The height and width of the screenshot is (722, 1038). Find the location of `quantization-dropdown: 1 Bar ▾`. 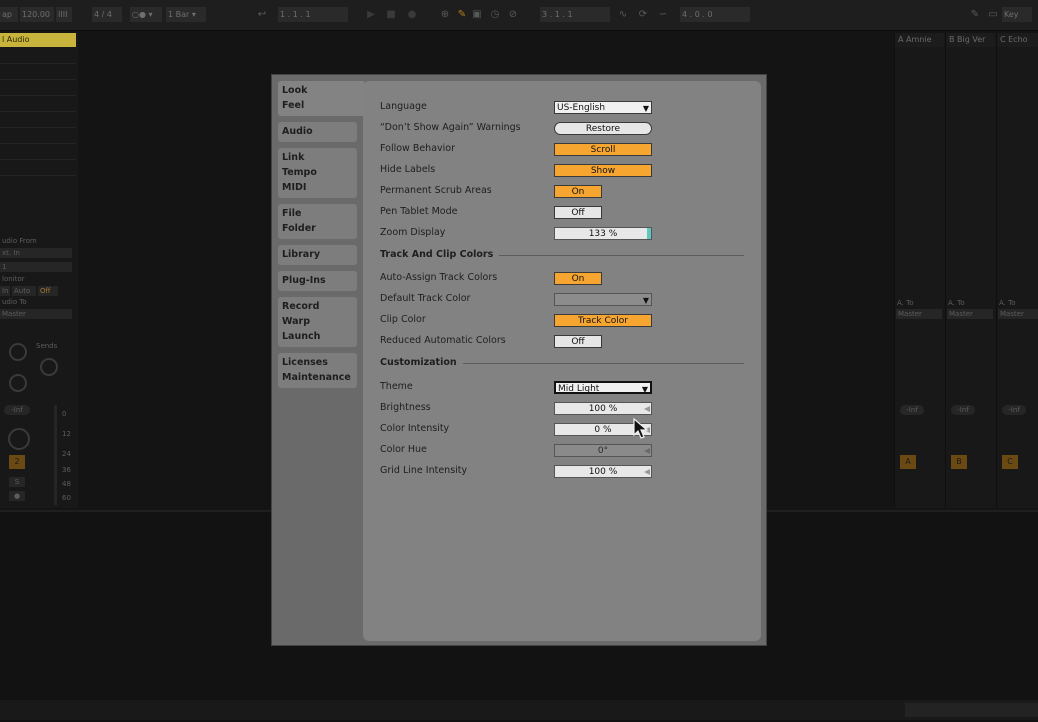

quantization-dropdown: 1 Bar ▾ is located at coordinates (186, 14).